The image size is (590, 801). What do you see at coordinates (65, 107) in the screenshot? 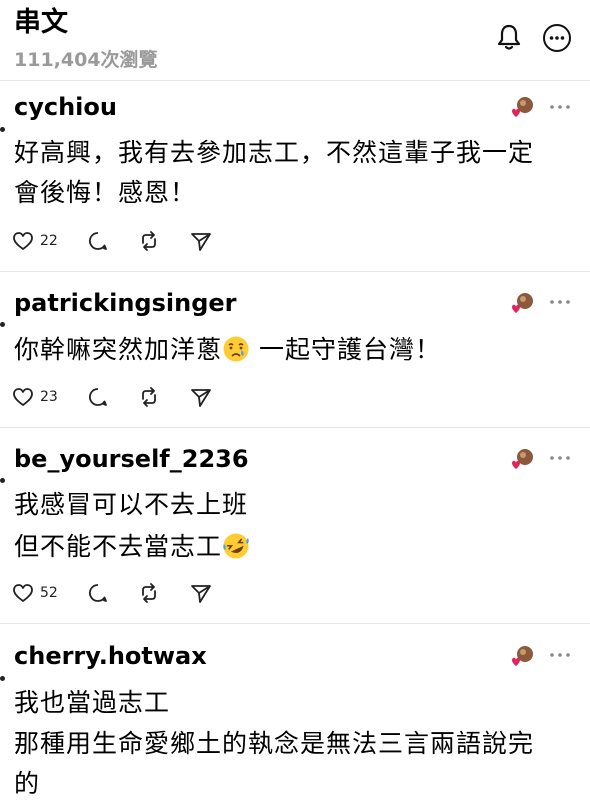
I see `post-username: cychiou` at bounding box center [65, 107].